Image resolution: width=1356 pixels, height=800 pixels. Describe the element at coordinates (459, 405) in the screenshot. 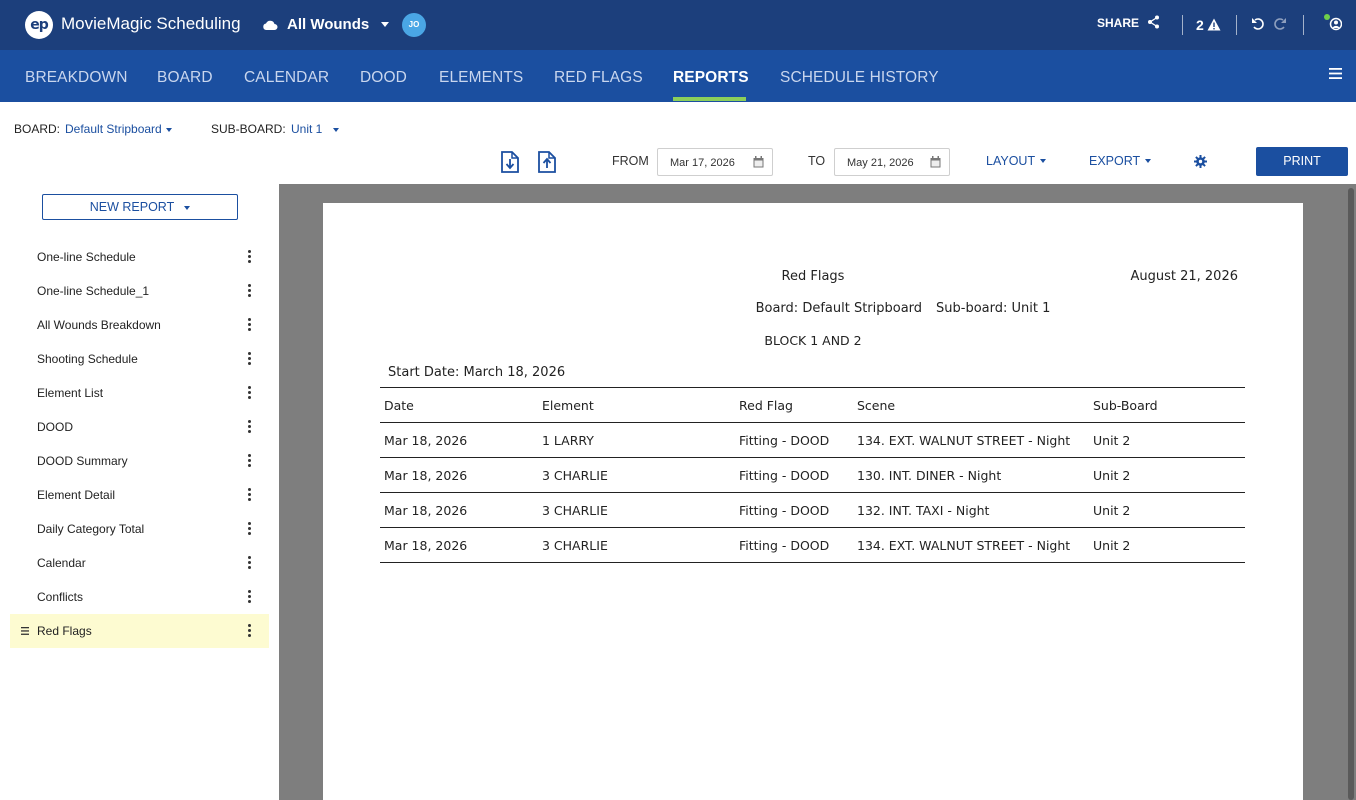

I see `column-header: Date` at that location.